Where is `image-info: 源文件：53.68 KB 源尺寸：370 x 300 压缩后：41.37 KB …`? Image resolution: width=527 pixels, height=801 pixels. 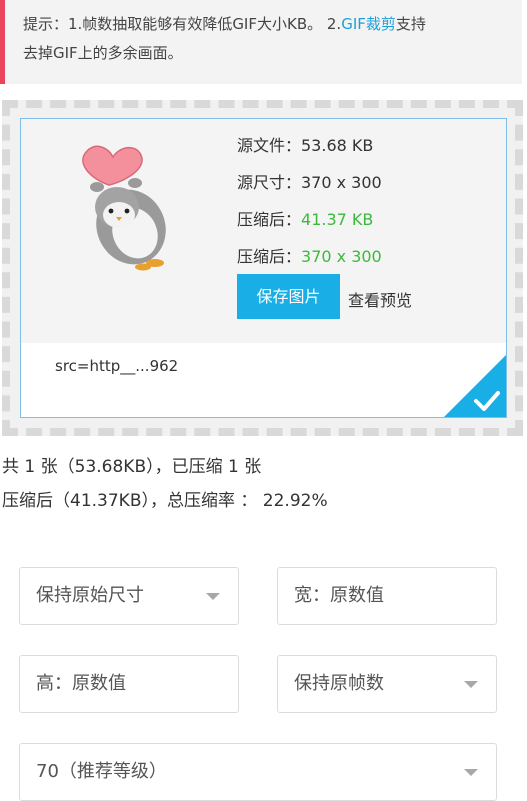
image-info: 源文件：53.68 KB 源尺寸：370 x 300 压缩后：41.37 KB … is located at coordinates (309, 201).